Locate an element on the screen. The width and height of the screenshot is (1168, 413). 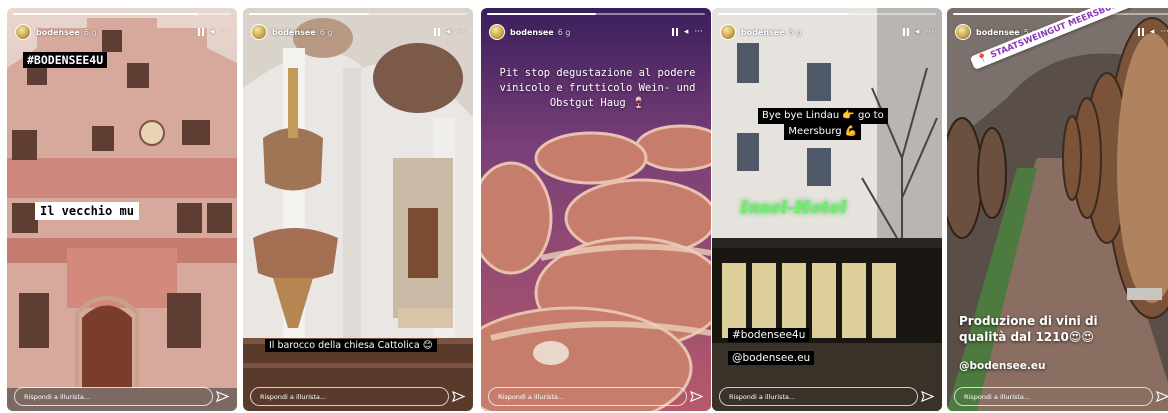
story-caption: Il barocco della chiesa Cattolica 😊 is located at coordinates (351, 345).